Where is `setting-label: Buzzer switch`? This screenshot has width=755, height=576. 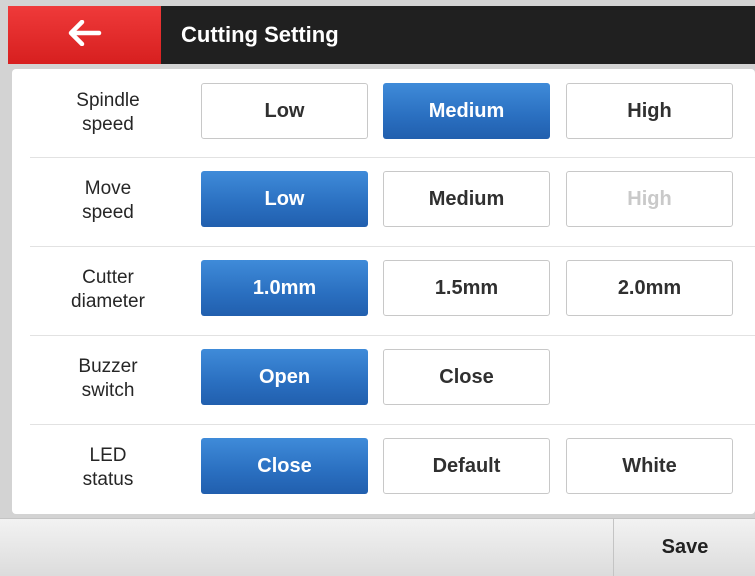
setting-label: Buzzer switch is located at coordinates (108, 379).